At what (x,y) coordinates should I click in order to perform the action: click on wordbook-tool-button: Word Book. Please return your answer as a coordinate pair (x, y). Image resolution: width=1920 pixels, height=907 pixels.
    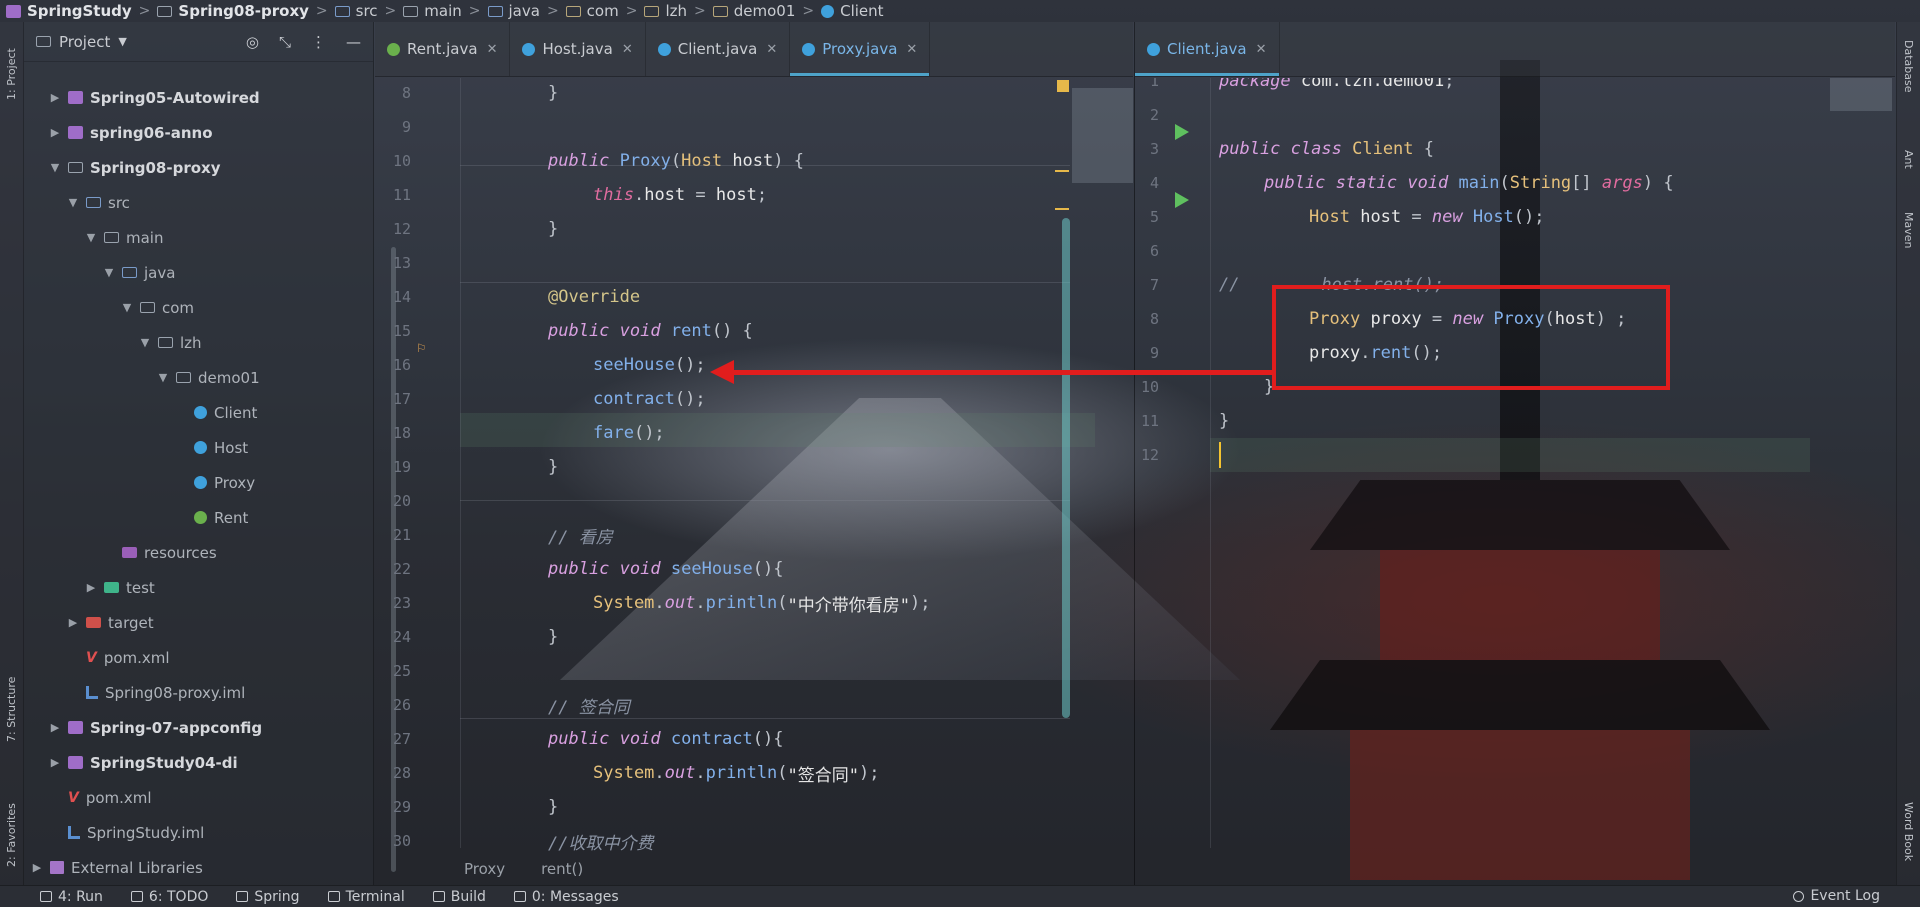
    Looking at the image, I should click on (1908, 831).